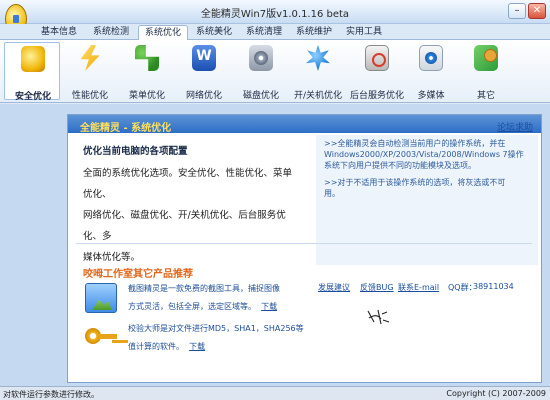  I want to click on toolbar-item-label: 磁盘优化, so click(260, 96).